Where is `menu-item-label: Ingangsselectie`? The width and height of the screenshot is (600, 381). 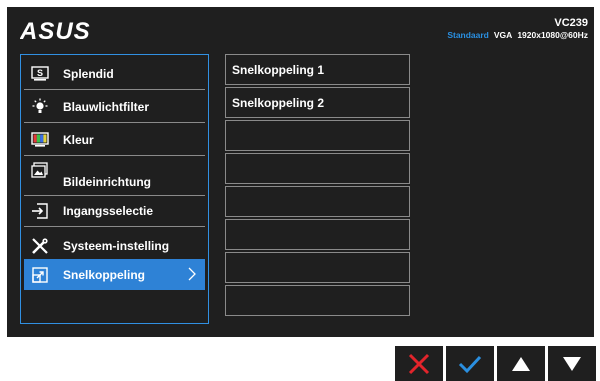
menu-item-label: Ingangsselectie is located at coordinates (108, 211).